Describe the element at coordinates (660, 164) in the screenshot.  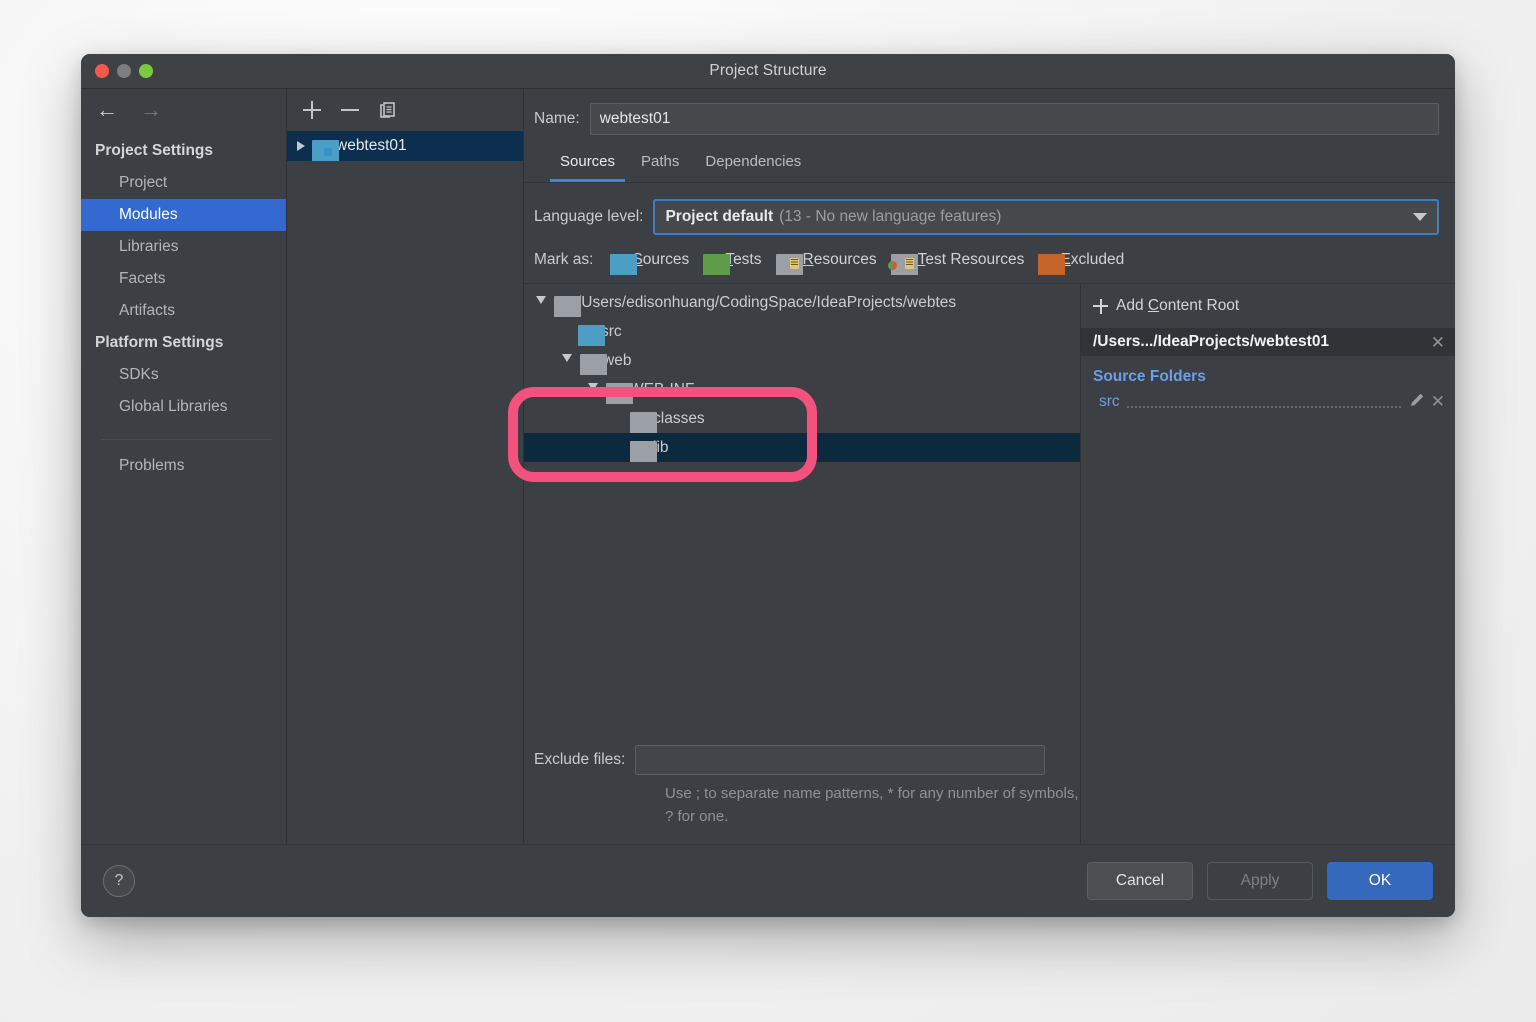
I see `tab-paths: Paths` at that location.